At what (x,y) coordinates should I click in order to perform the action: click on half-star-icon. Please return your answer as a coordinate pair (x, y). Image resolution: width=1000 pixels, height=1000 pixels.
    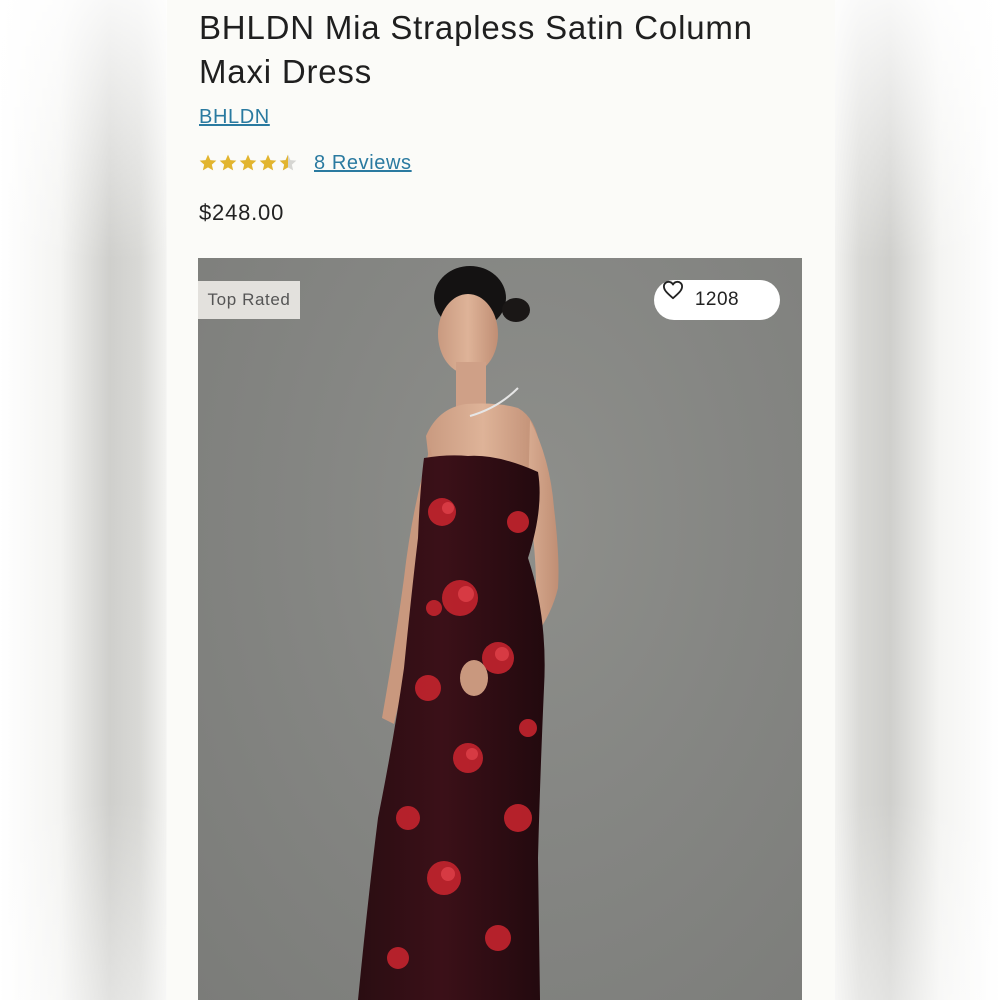
    Looking at the image, I should click on (288, 162).